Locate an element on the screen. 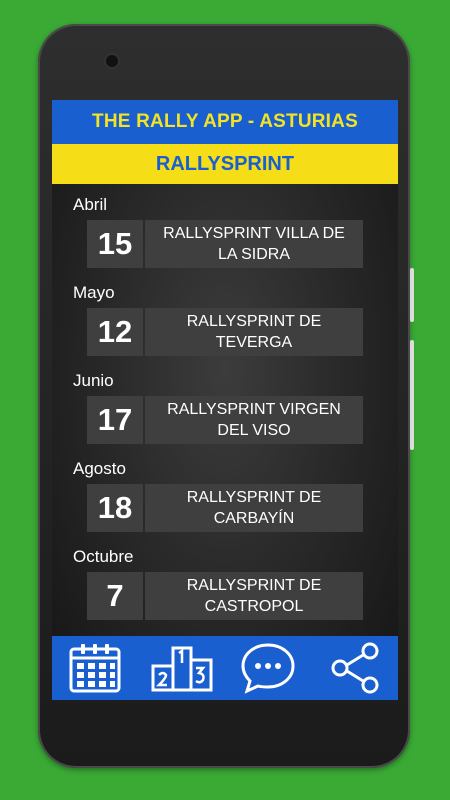 Image resolution: width=450 pixels, height=800 pixels. power-button is located at coordinates (412, 295).